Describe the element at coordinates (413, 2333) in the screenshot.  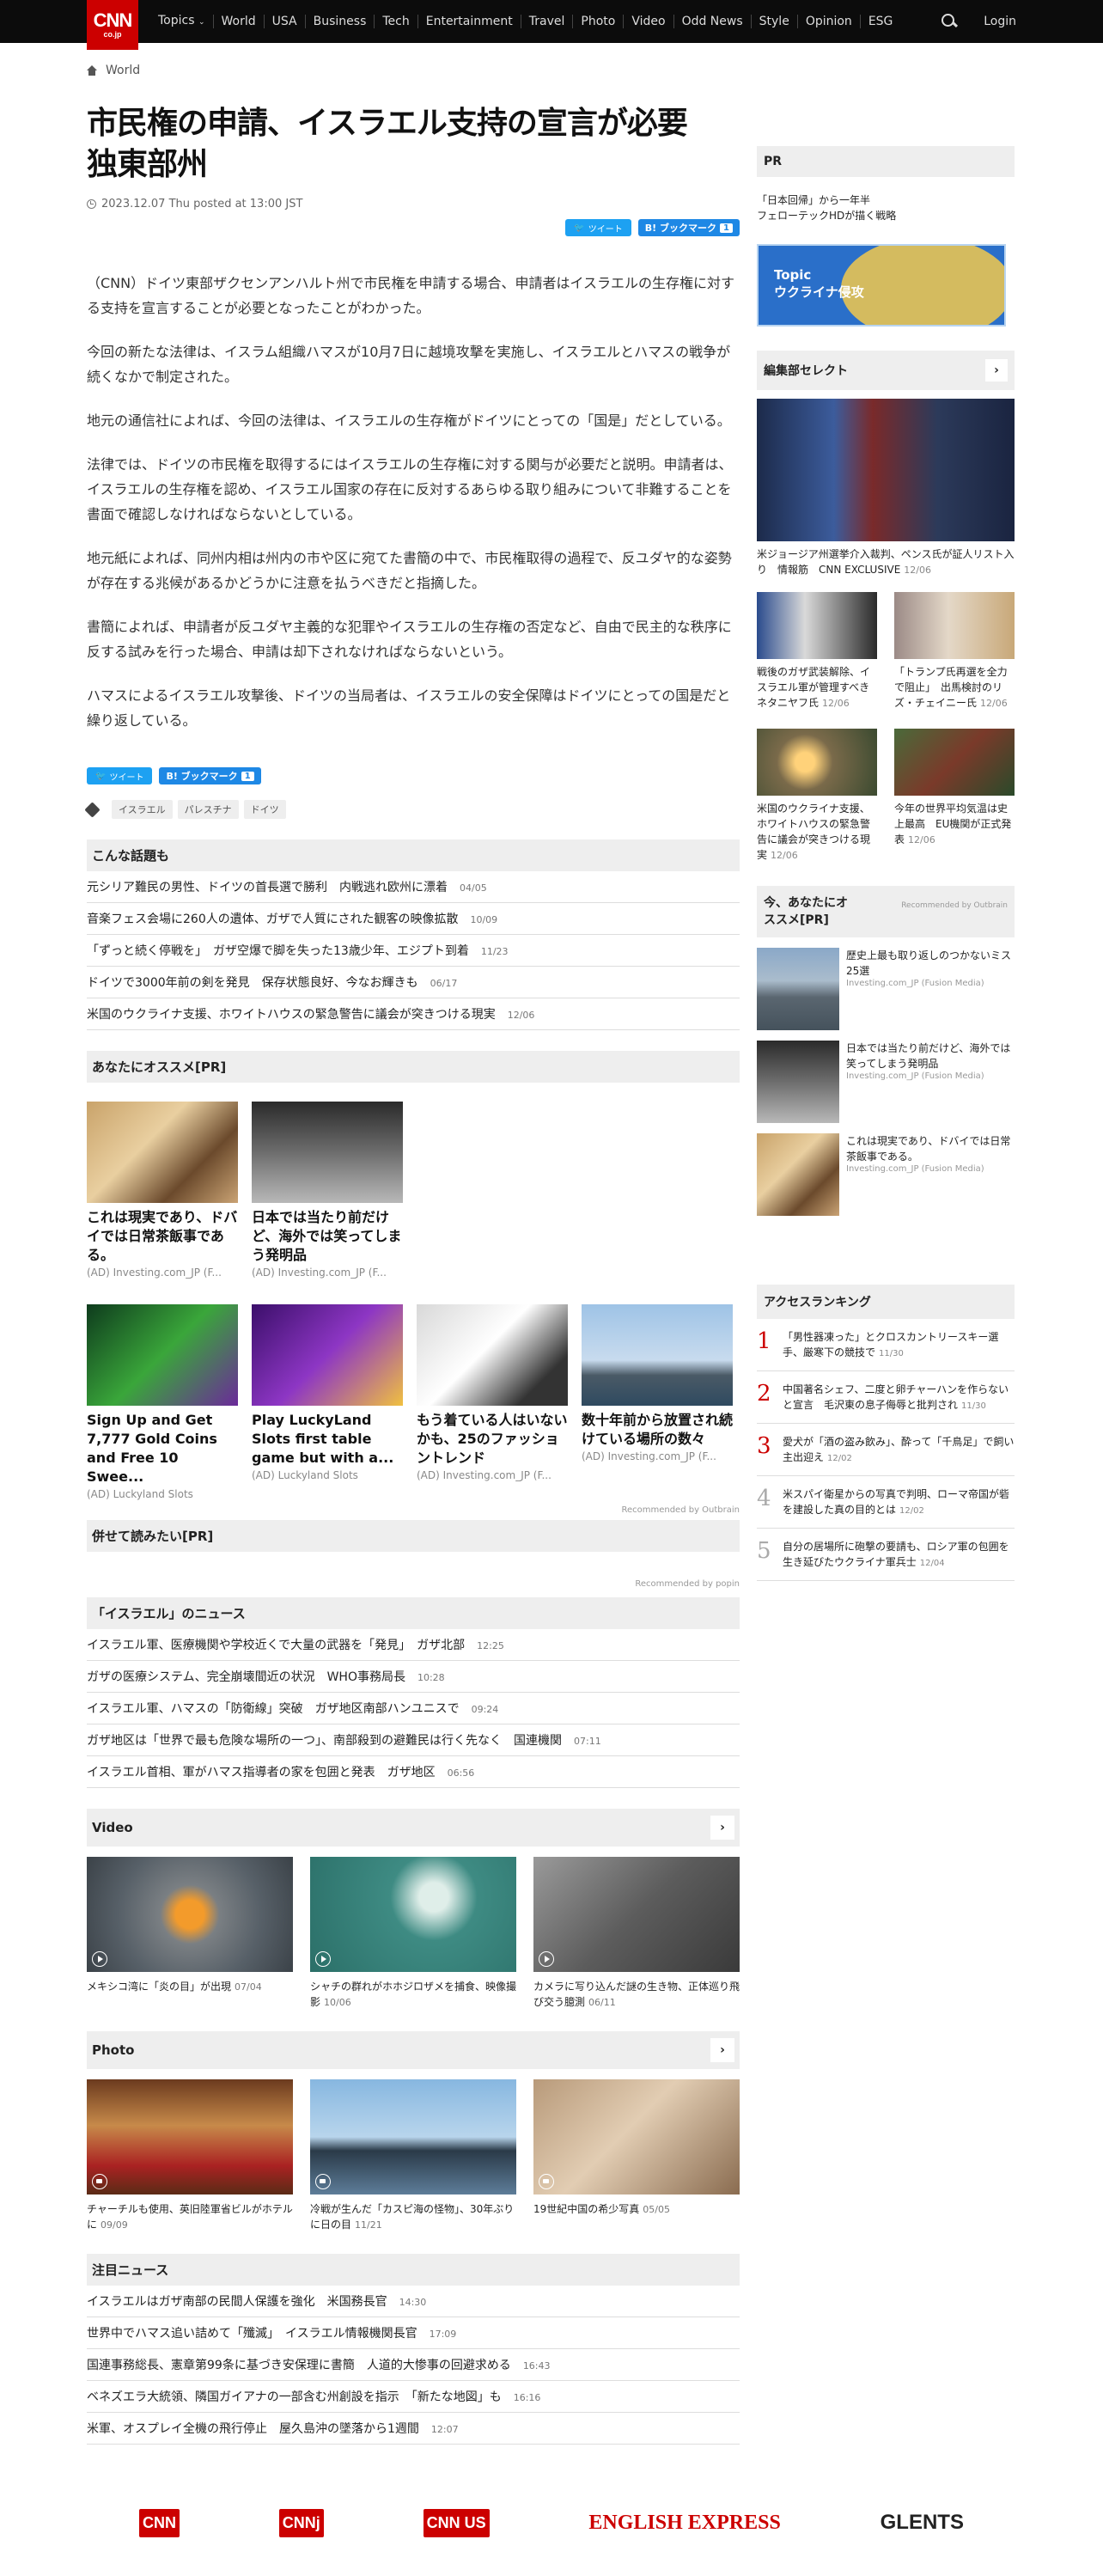
I see `list-item: 世界中でハマス追い詰めて「殲滅」 イスラエル情報機関長官 17:09` at that location.